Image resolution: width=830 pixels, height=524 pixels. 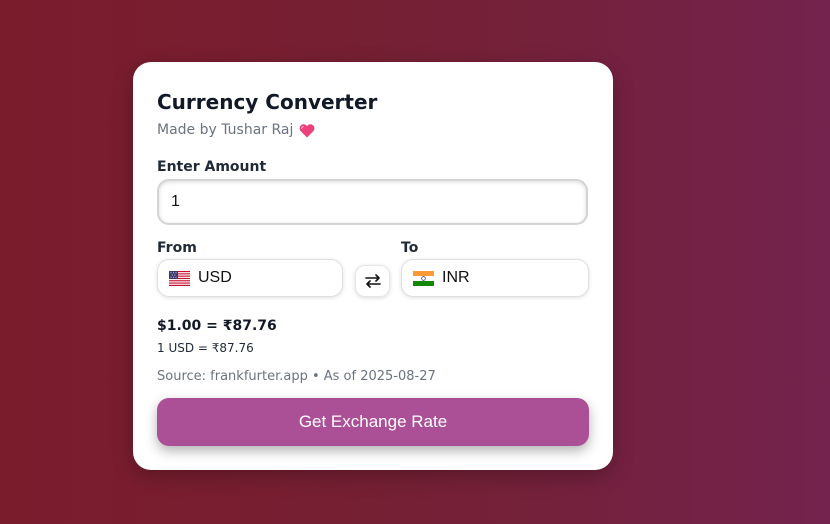 I want to click on amount-label: Enter Amount, so click(x=212, y=167).